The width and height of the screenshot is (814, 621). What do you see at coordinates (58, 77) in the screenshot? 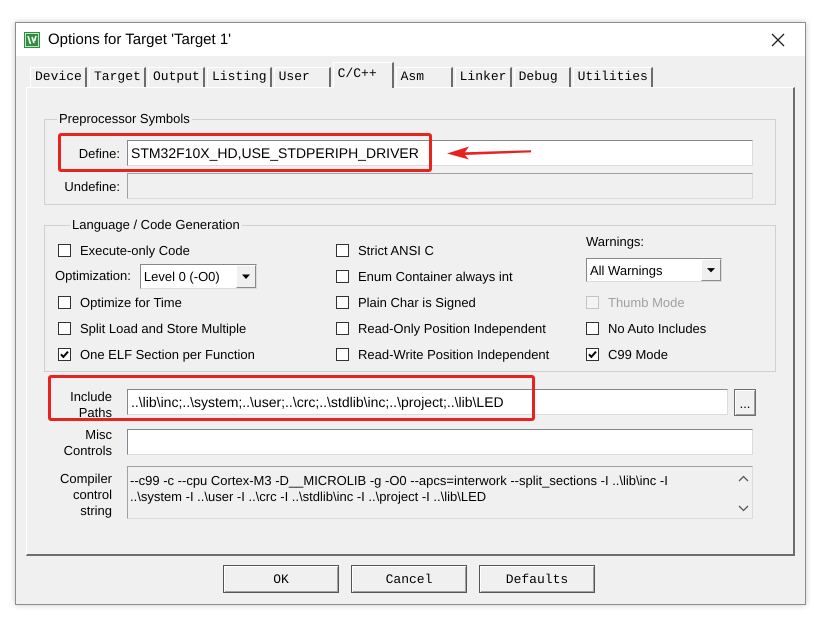
I see `tab: Device` at bounding box center [58, 77].